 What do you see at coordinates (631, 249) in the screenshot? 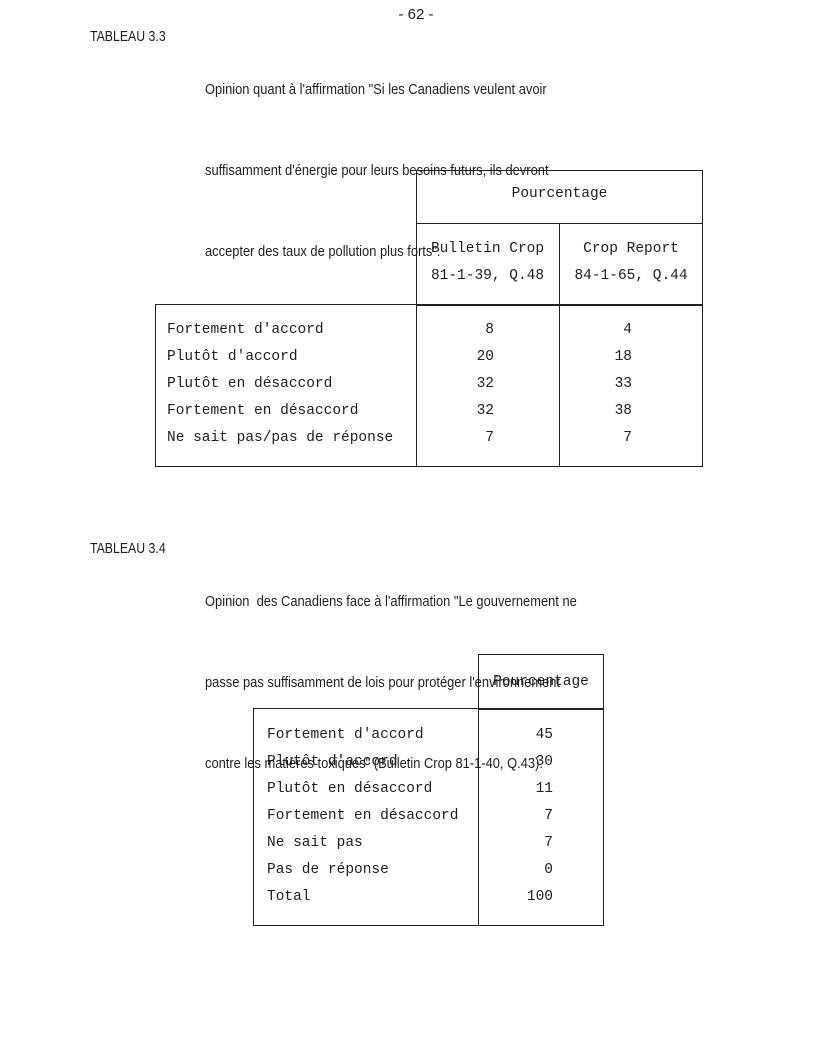
I see `column-header-2-line1: Crop Report` at bounding box center [631, 249].